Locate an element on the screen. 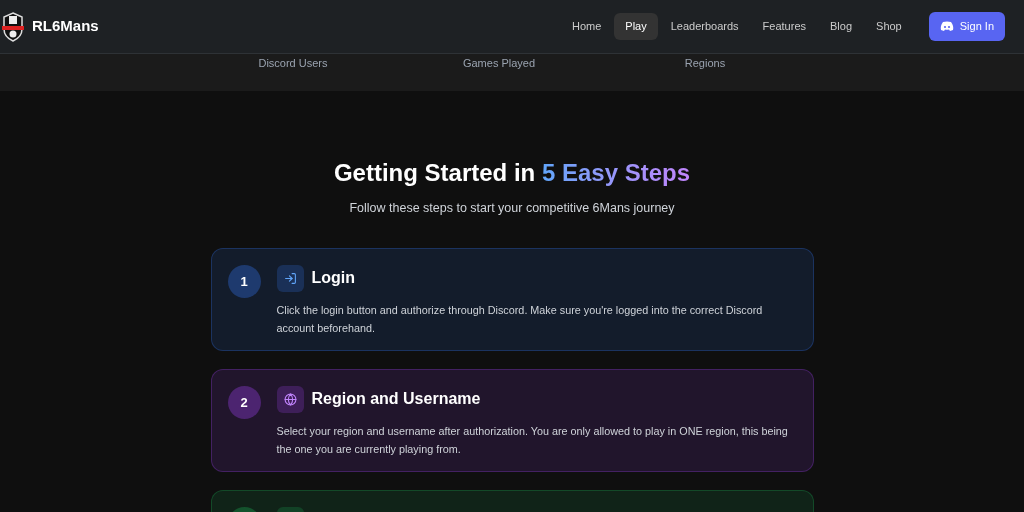 The image size is (1024, 512). nav-link: Blog is located at coordinates (841, 26).